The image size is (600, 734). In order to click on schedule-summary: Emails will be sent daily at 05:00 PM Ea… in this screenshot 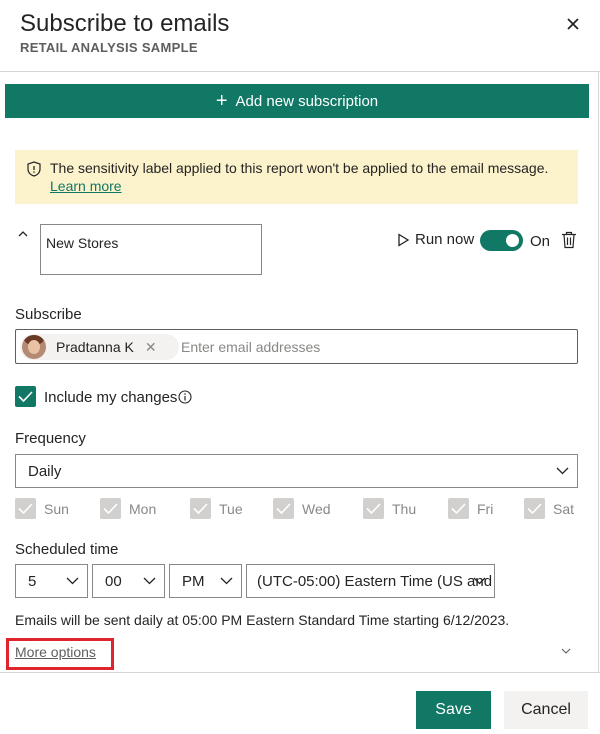, I will do `click(262, 620)`.